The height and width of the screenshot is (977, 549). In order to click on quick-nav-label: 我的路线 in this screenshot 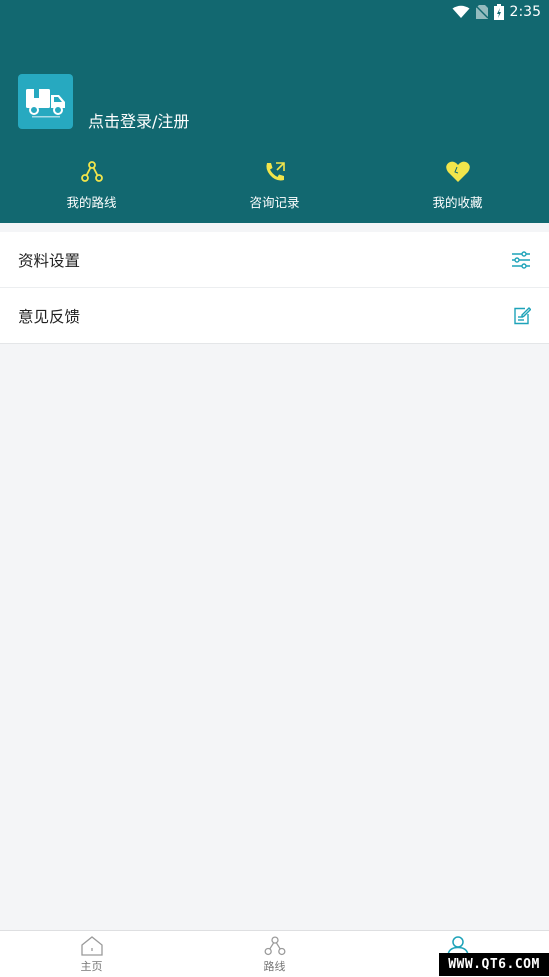, I will do `click(91, 202)`.